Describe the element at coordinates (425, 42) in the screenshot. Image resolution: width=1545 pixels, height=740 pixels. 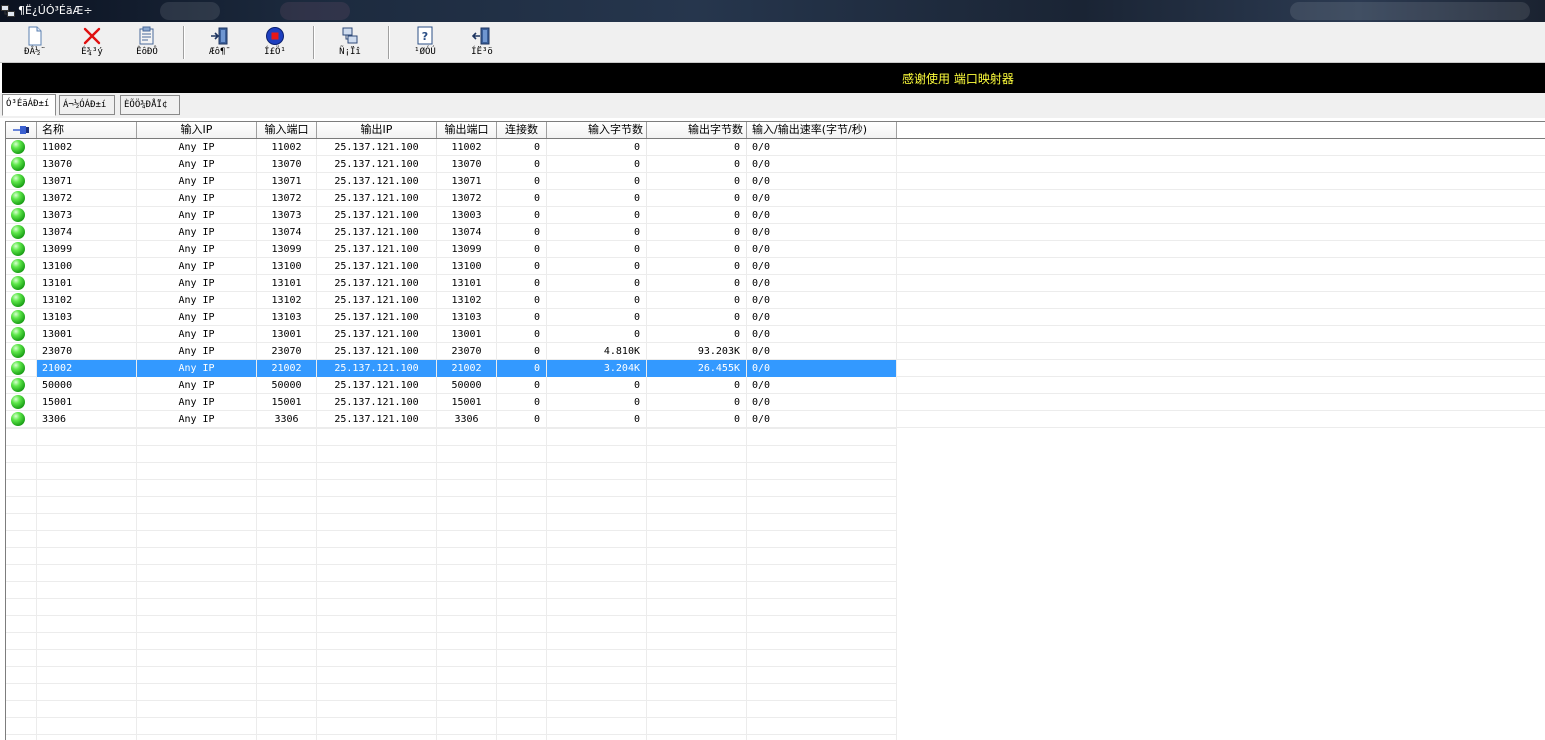
I see `about-button: ? ¹ØÓÚ` at that location.